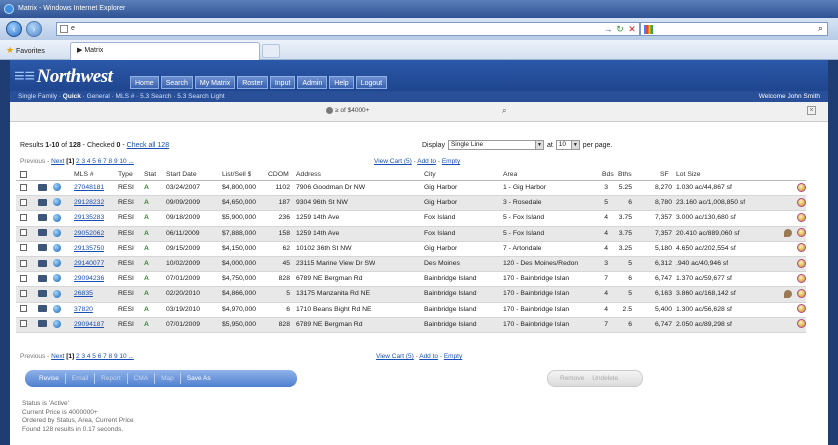  What do you see at coordinates (788, 232) in the screenshot?
I see `map-pin-icon` at bounding box center [788, 232].